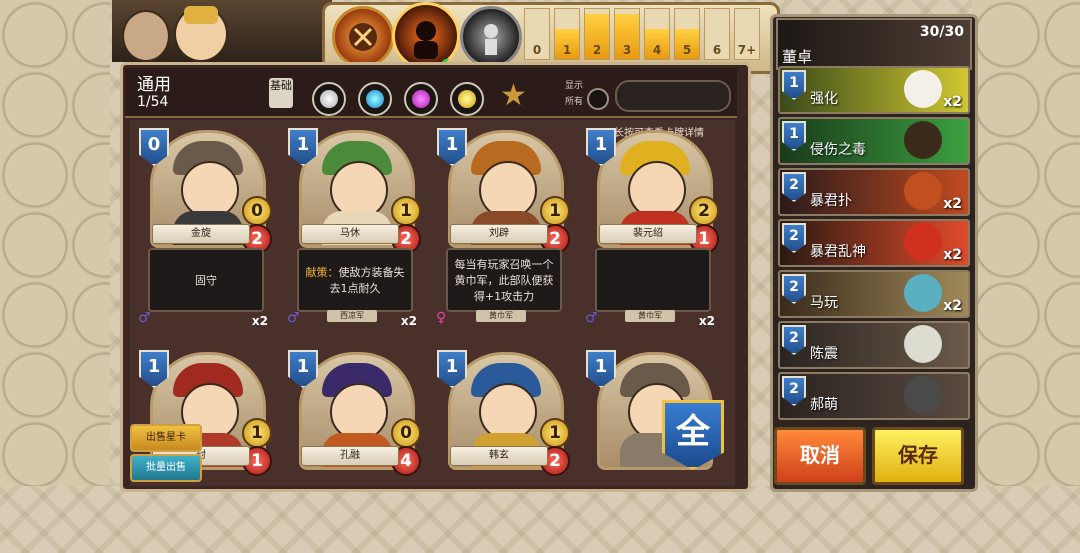 The width and height of the screenshot is (1080, 553). What do you see at coordinates (350, 456) in the screenshot?
I see `card-name: 孔融` at bounding box center [350, 456].